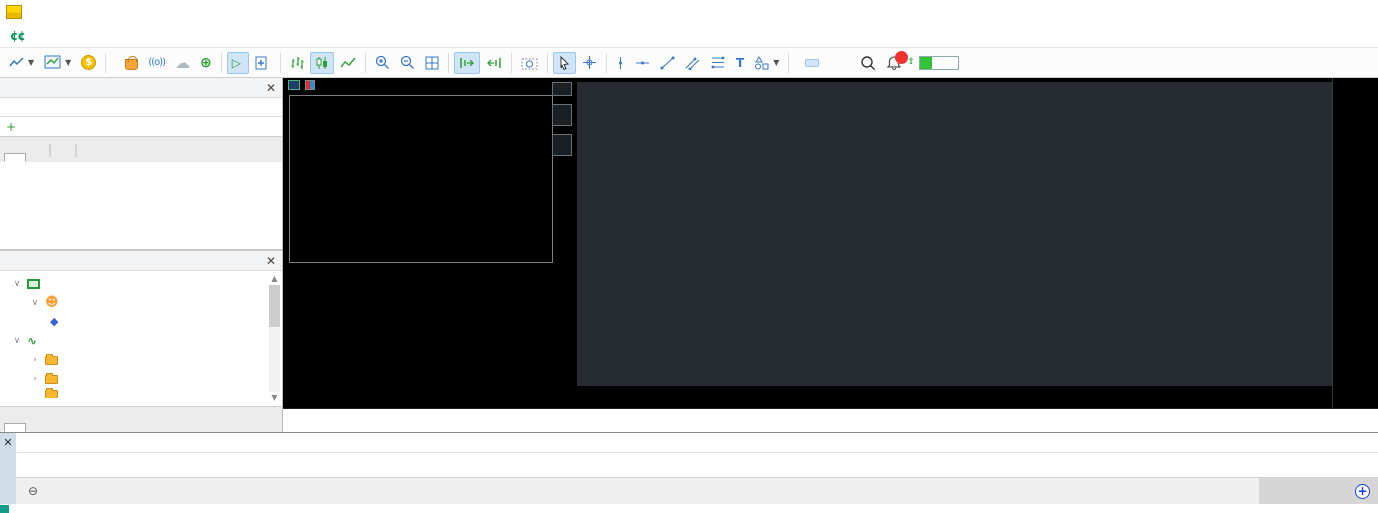 The height and width of the screenshot is (513, 1378). Describe the element at coordinates (274, 279) in the screenshot. I see `scroll-up-icon: ▲` at that location.